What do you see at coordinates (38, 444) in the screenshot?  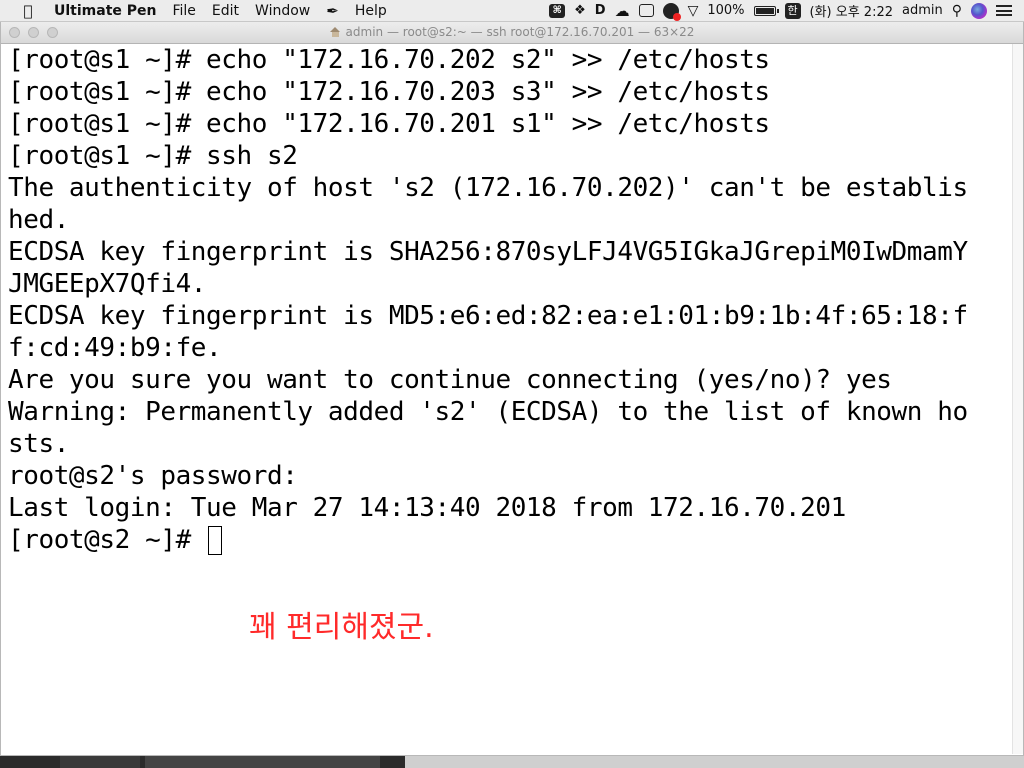 I see `terminal-line: sts.` at bounding box center [38, 444].